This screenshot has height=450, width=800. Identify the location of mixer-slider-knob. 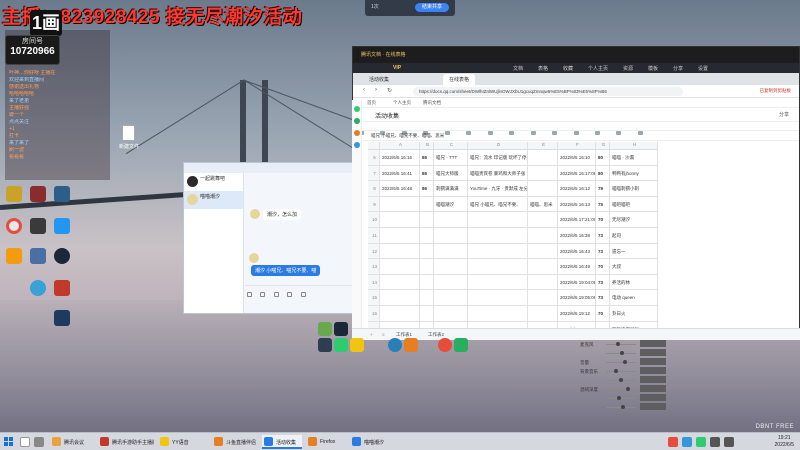
(617, 344).